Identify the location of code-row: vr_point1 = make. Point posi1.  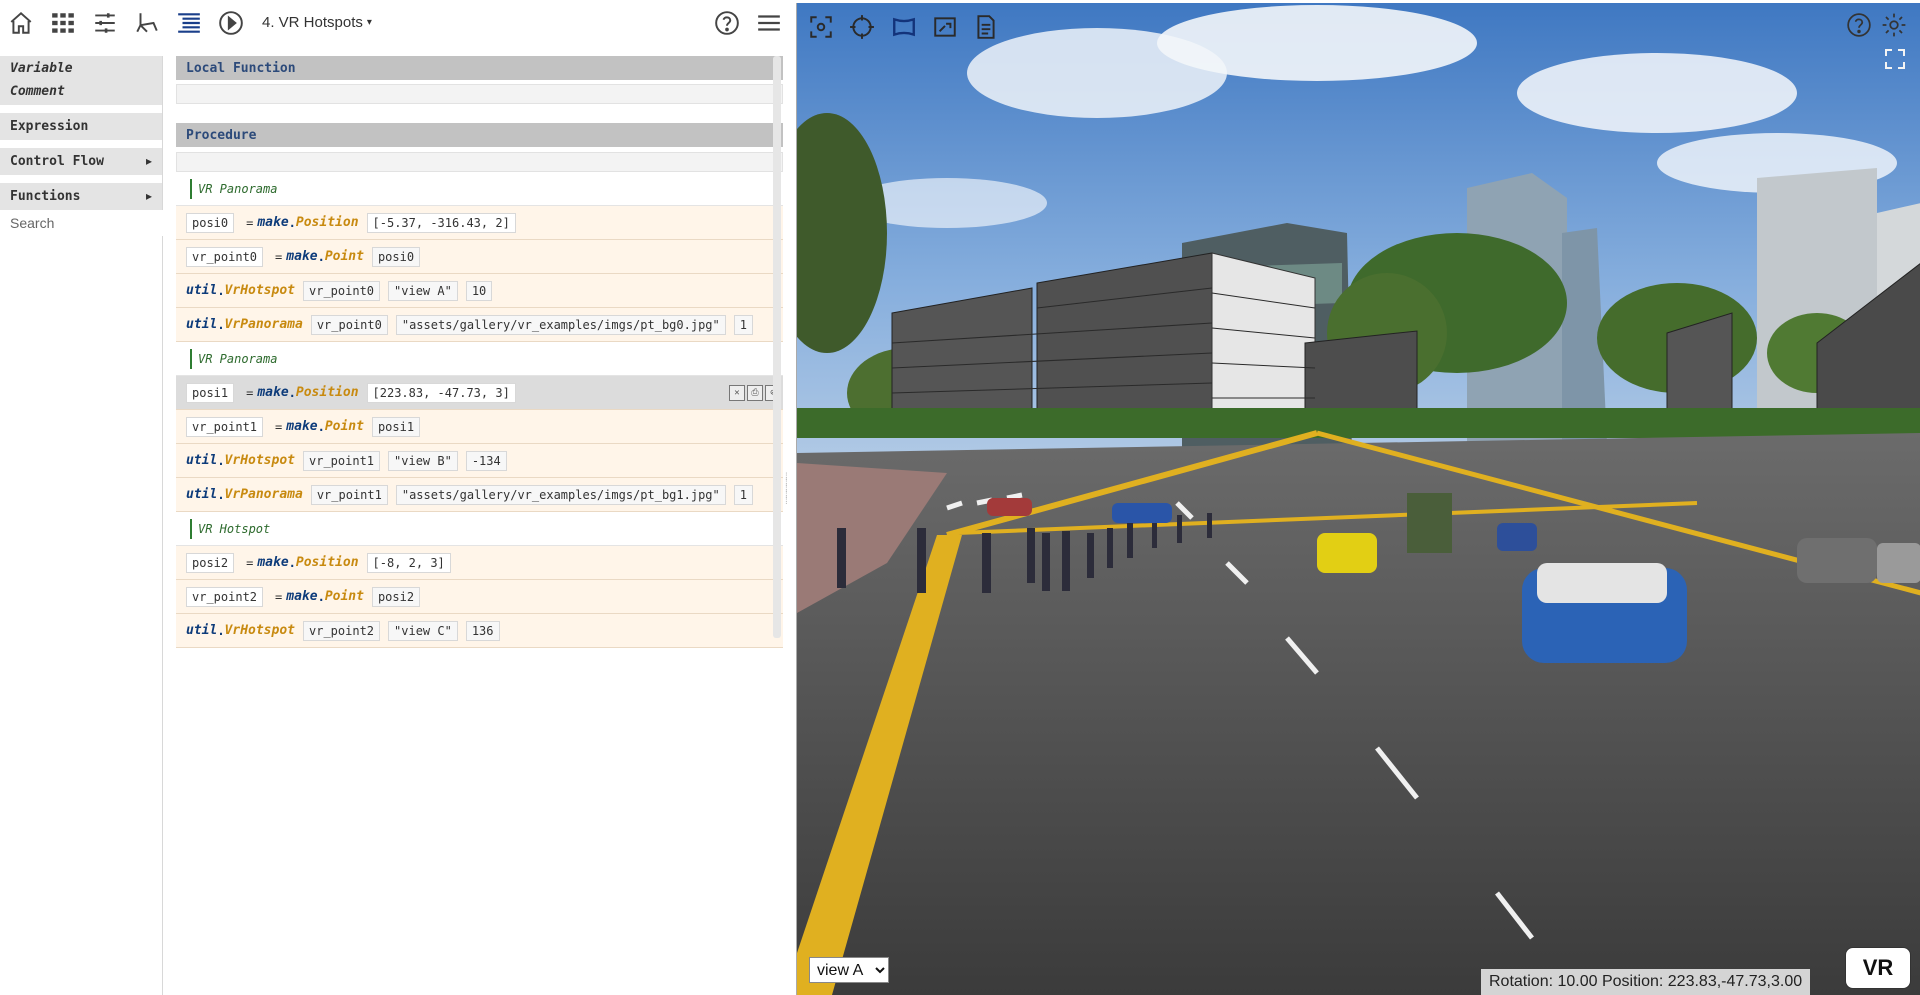
(479, 427).